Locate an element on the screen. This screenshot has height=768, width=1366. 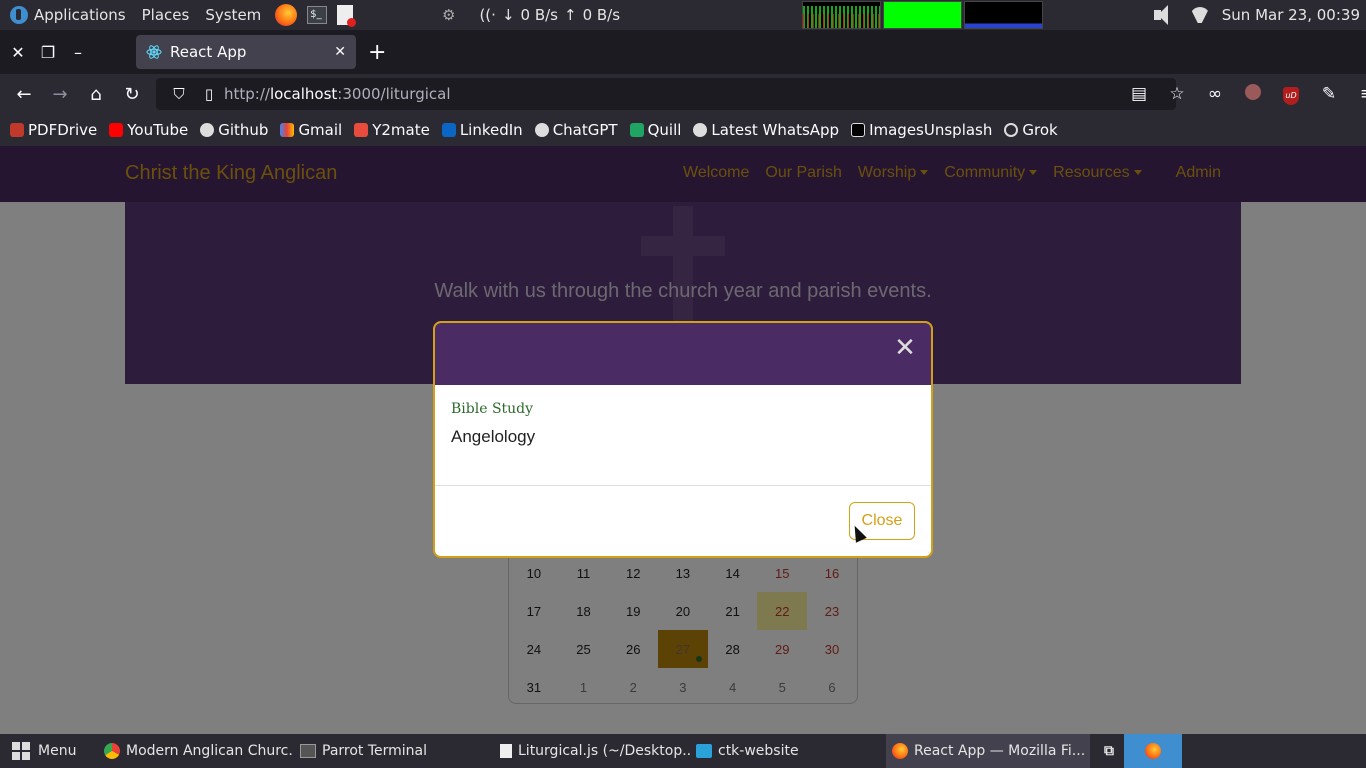
firefox-icon is located at coordinates (900, 751).